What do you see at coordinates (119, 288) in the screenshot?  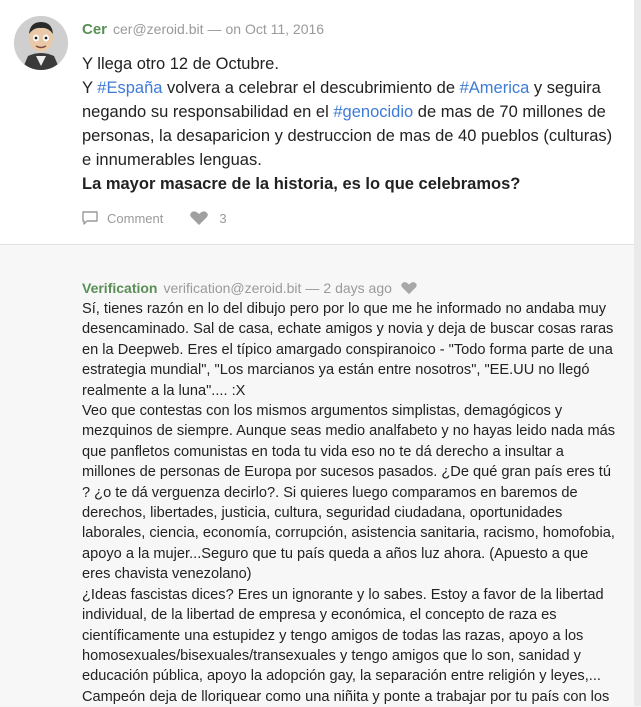 I see `reply-author: Verification` at bounding box center [119, 288].